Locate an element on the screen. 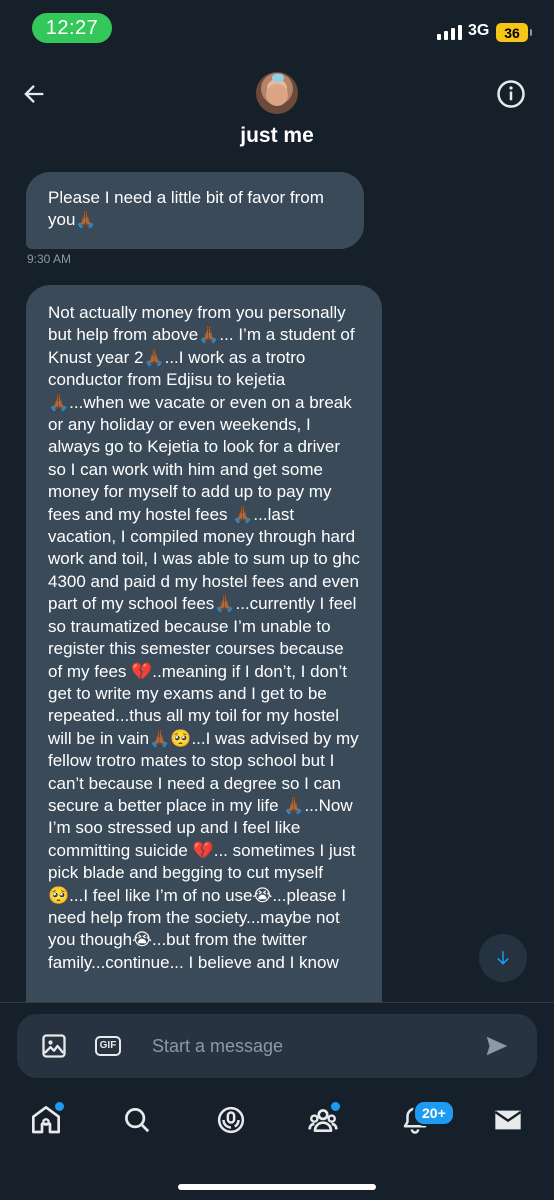 The width and height of the screenshot is (554, 1200). scroll-to-bottom-button is located at coordinates (503, 958).